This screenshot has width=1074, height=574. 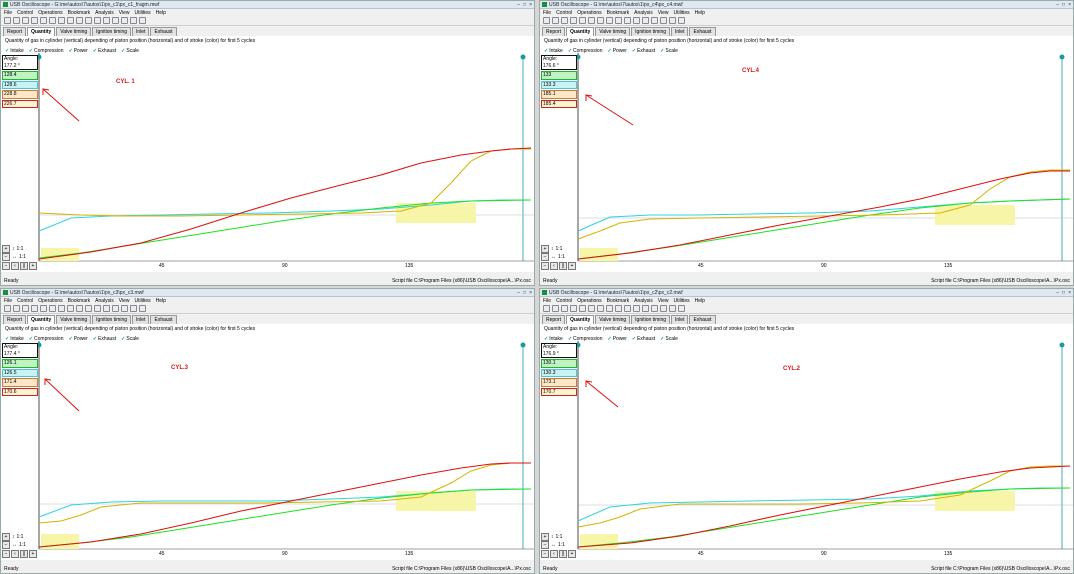 What do you see at coordinates (636, 308) in the screenshot?
I see `zoom-in-icon` at bounding box center [636, 308].